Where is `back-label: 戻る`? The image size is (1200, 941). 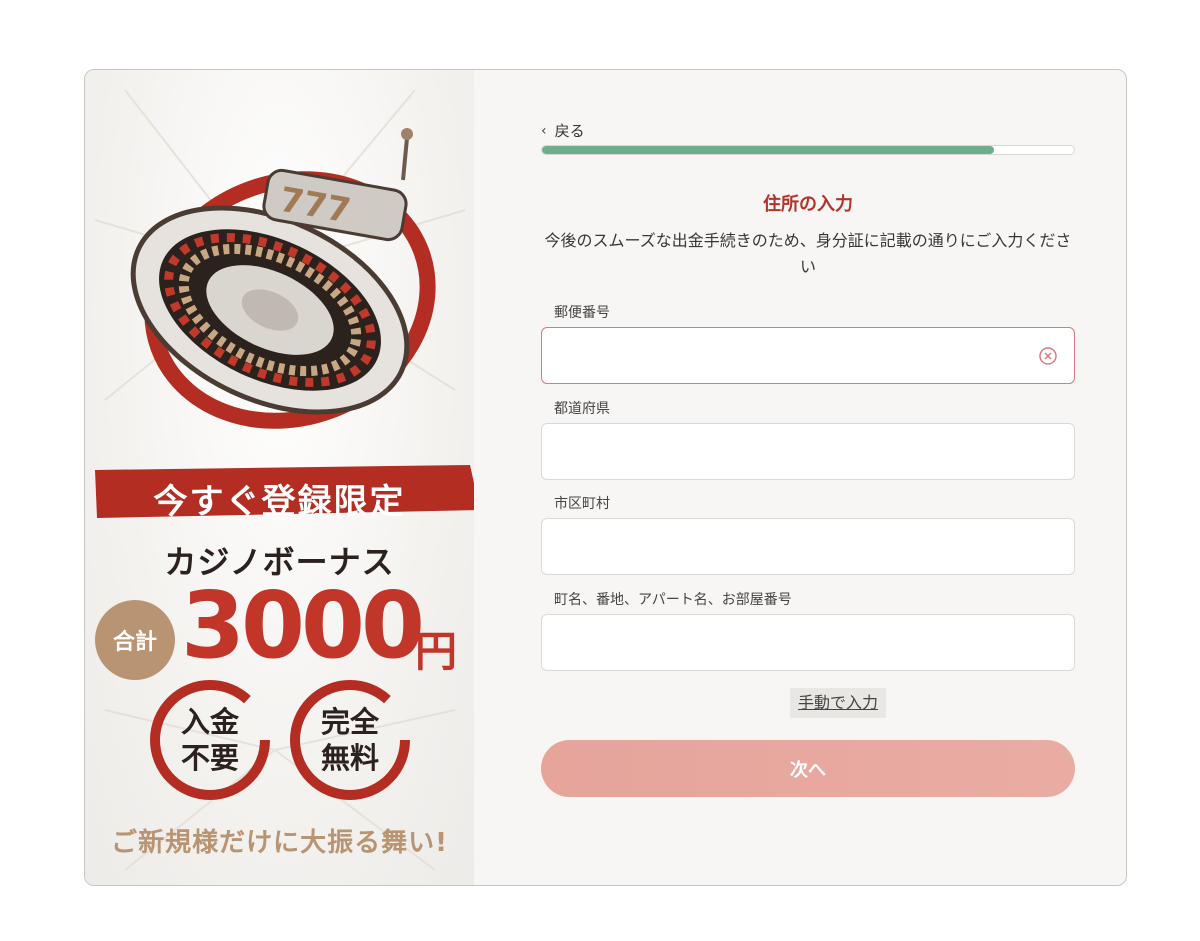 back-label: 戻る is located at coordinates (569, 131).